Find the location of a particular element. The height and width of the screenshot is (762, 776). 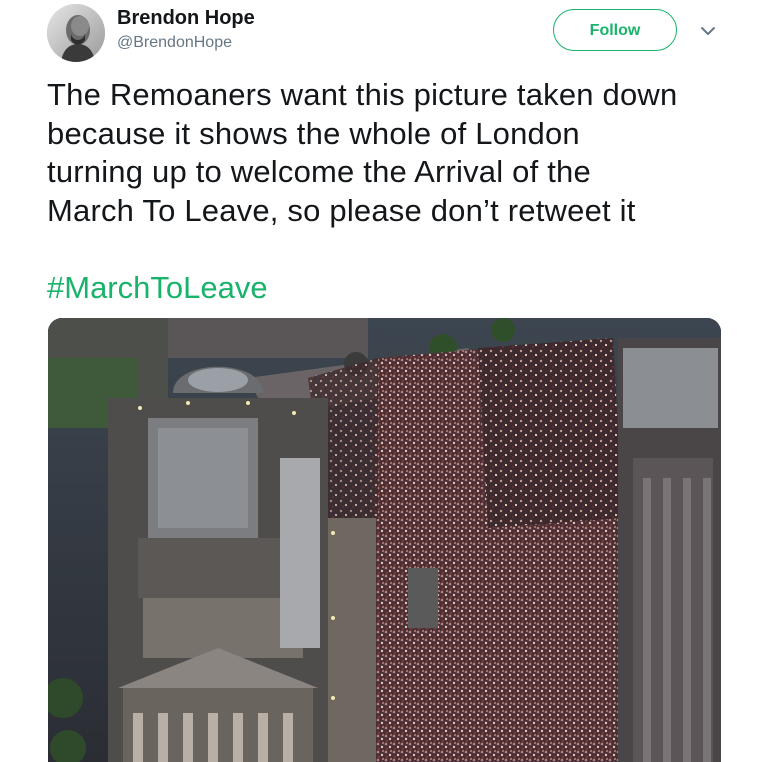

tweet-text-line: because it shows the whole of London is located at coordinates (313, 133).